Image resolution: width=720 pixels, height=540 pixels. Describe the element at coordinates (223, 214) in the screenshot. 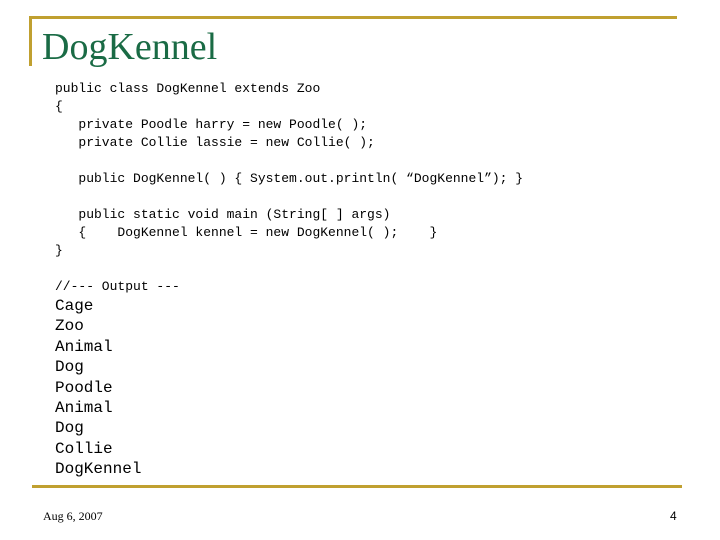

I see `code-line: public static void main (String[ ] args)` at that location.